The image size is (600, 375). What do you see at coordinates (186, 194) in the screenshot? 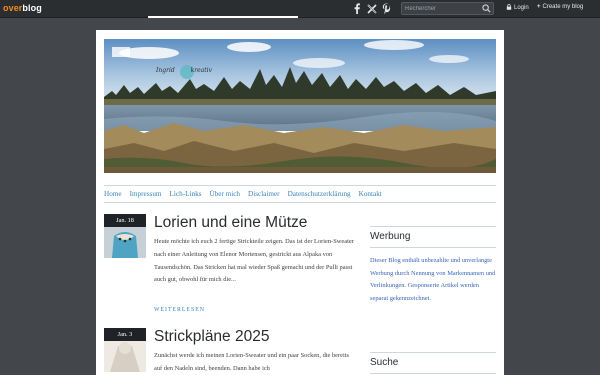
I see `nav-item-lich-links: Lich-Links` at bounding box center [186, 194].